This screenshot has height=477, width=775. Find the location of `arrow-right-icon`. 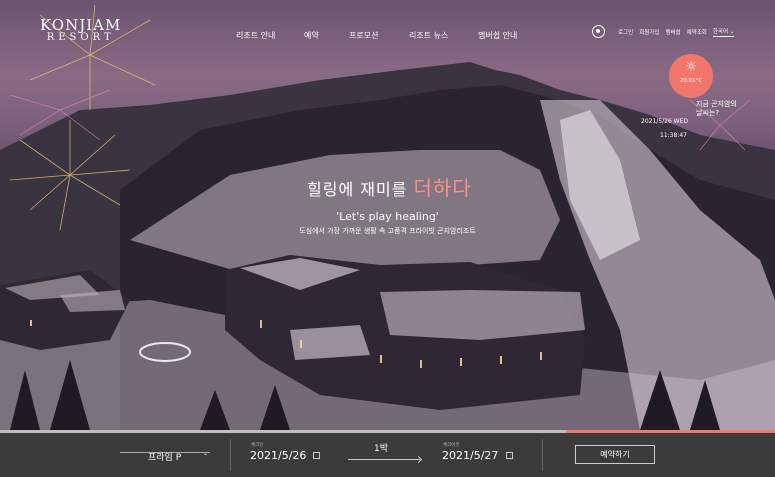

arrow-right-icon is located at coordinates (384, 459).